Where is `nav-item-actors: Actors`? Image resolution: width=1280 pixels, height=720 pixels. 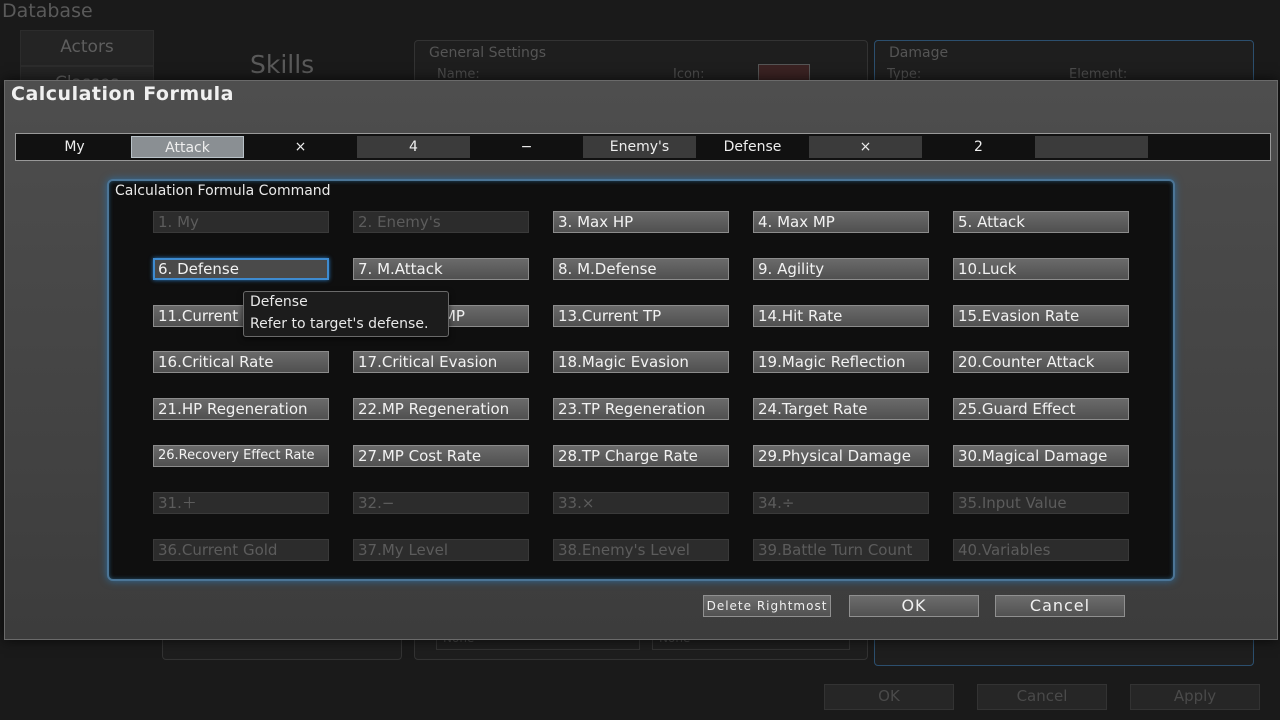 nav-item-actors: Actors is located at coordinates (87, 48).